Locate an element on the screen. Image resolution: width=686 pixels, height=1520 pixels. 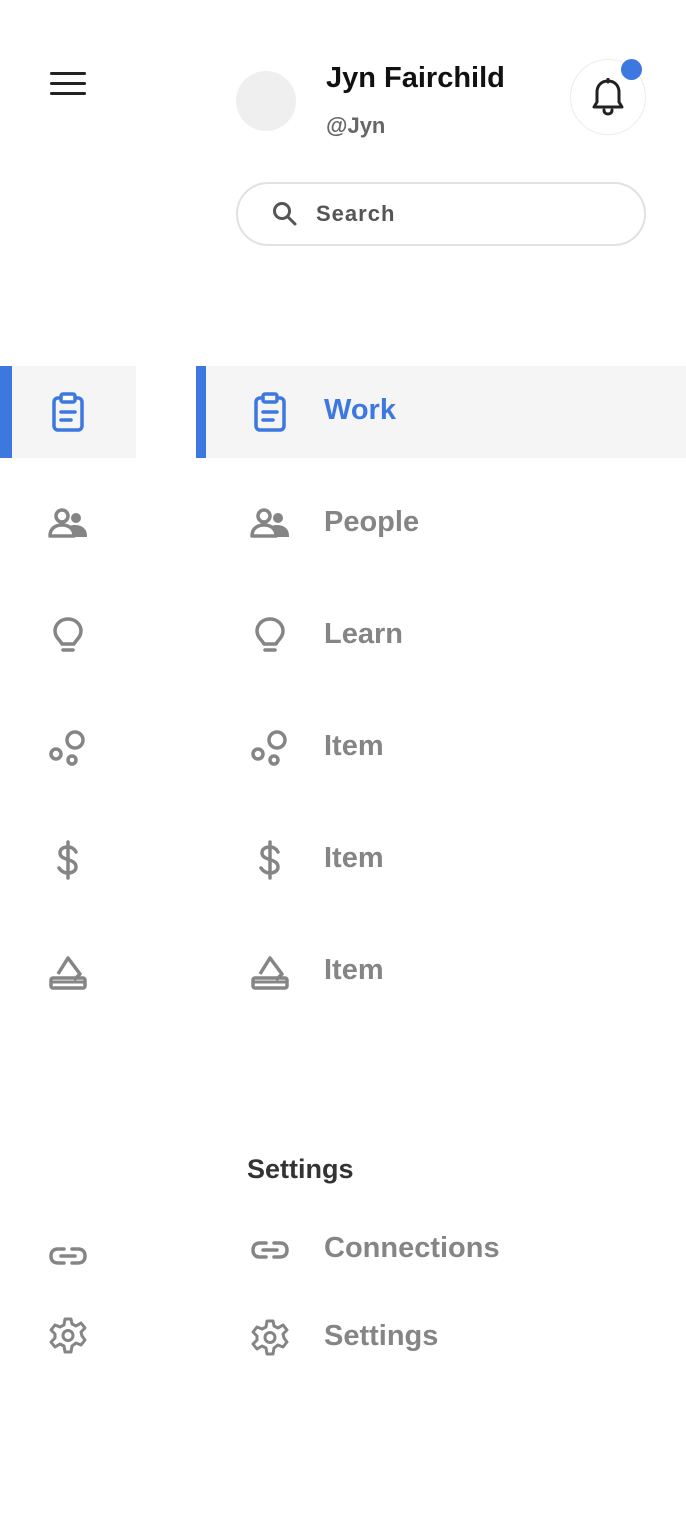
nav-item-settings: Settings is located at coordinates (441, 1338).